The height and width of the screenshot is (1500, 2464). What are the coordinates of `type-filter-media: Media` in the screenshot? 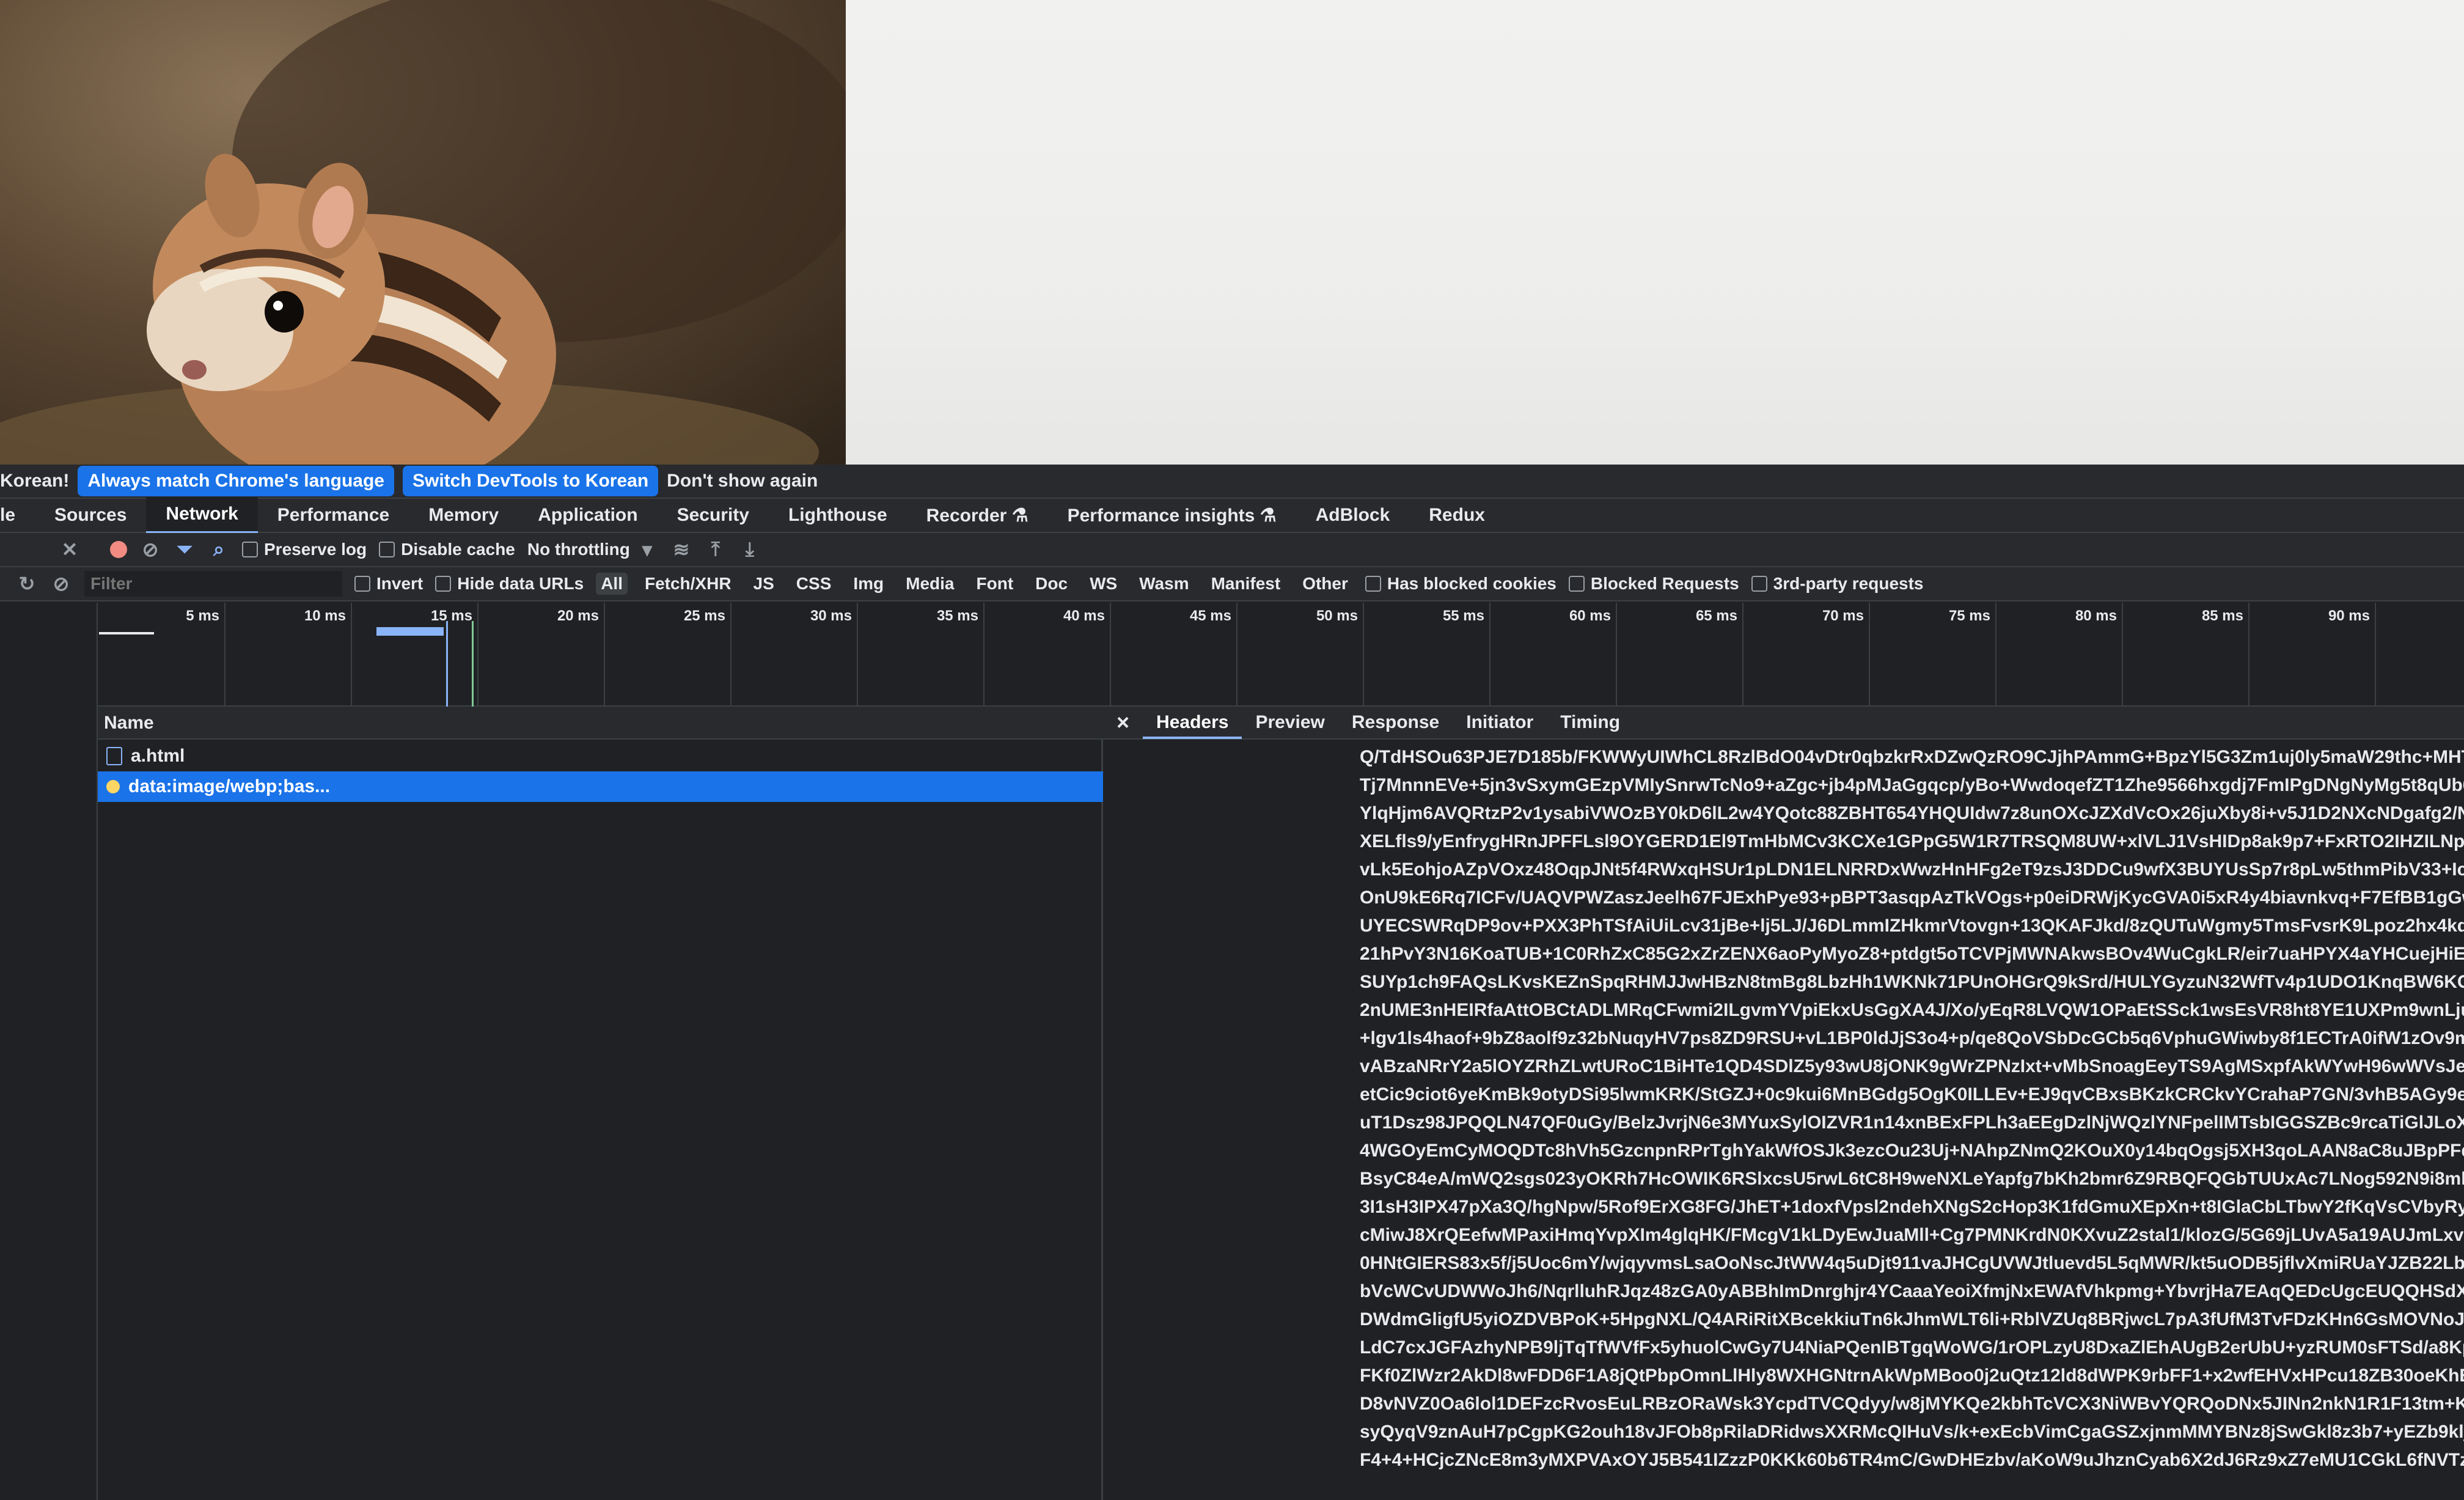 It's located at (930, 584).